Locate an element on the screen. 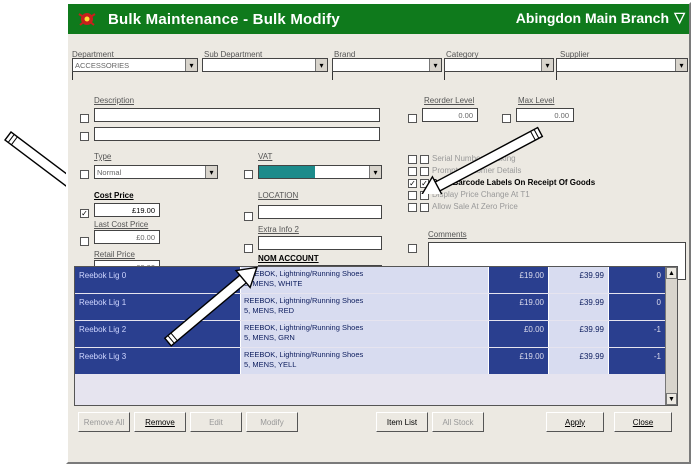 Image resolution: width=691 pixels, height=466 pixels. type-value: Normal is located at coordinates (109, 172).